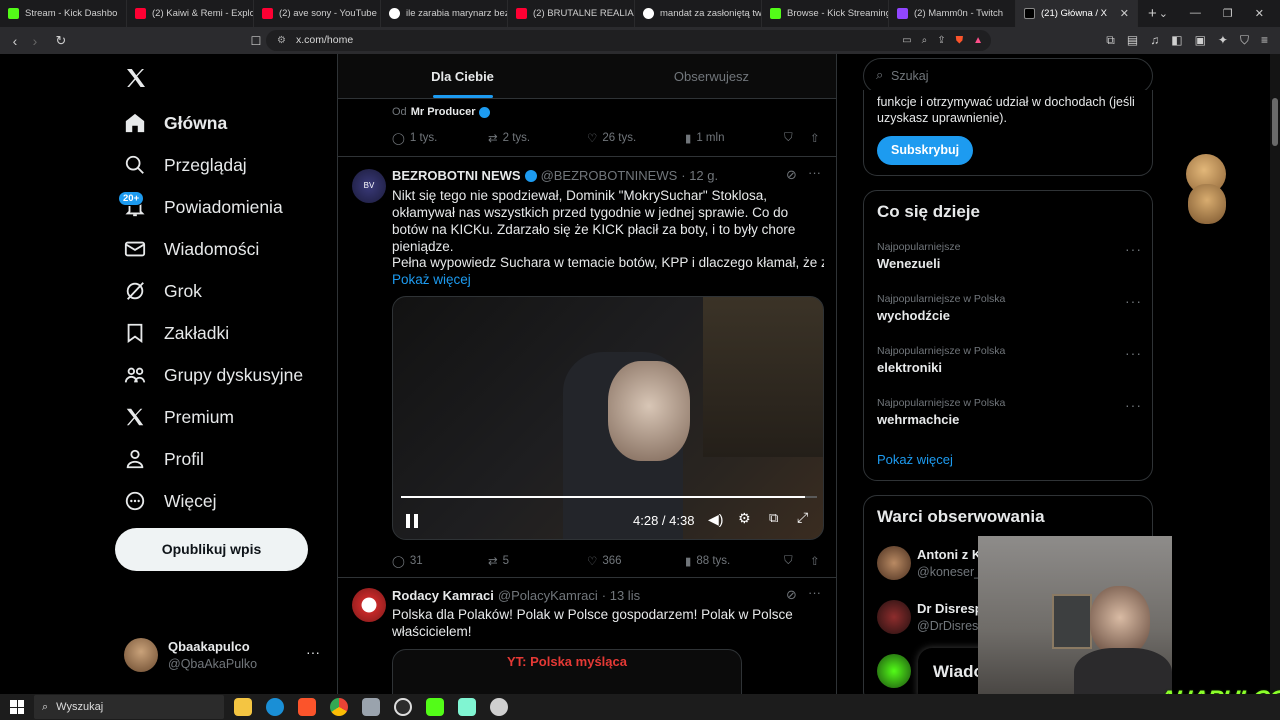 The height and width of the screenshot is (720, 1280). I want to click on scrollbar-thumb, so click(1275, 122).